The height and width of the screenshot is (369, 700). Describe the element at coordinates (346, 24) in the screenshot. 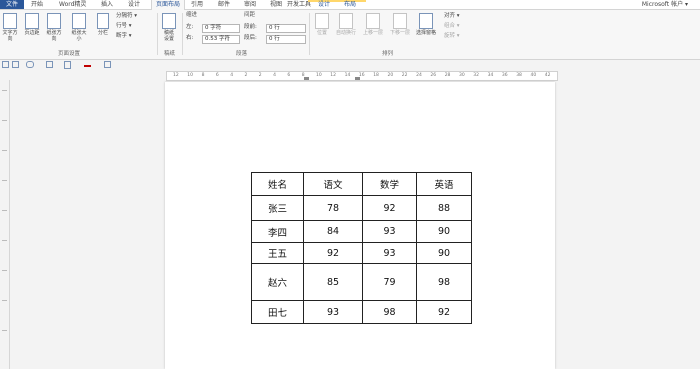

I see `wrap-text-button: 自动换行` at that location.